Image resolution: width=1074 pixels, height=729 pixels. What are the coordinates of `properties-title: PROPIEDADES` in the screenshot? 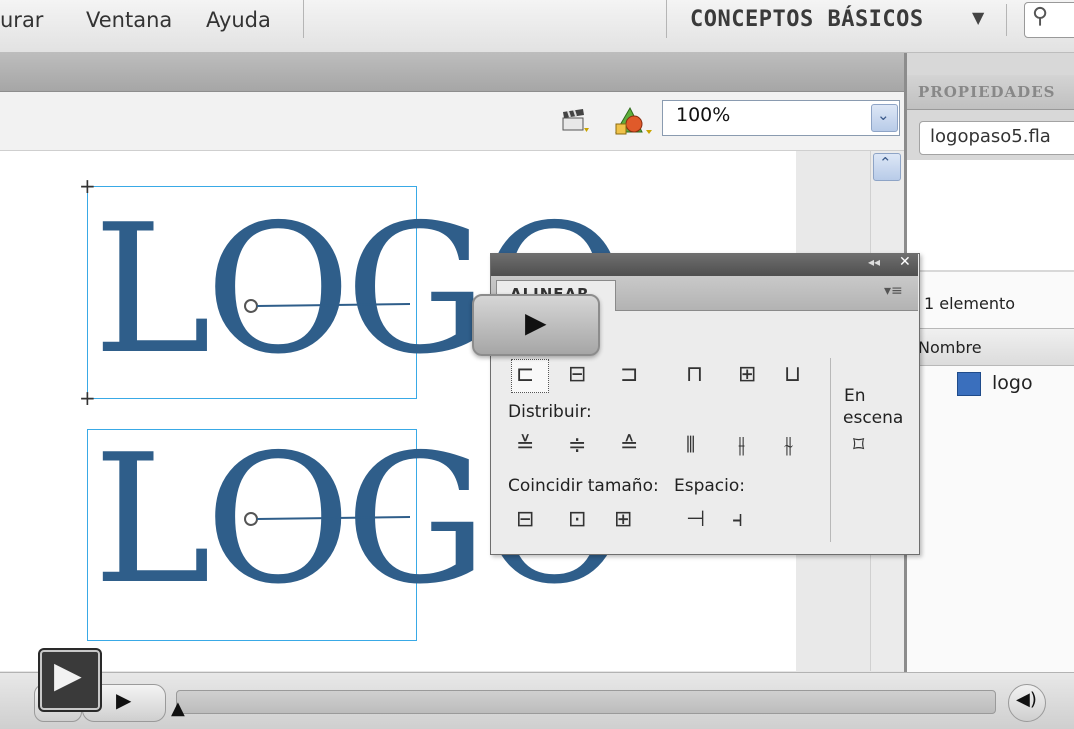 It's located at (987, 92).